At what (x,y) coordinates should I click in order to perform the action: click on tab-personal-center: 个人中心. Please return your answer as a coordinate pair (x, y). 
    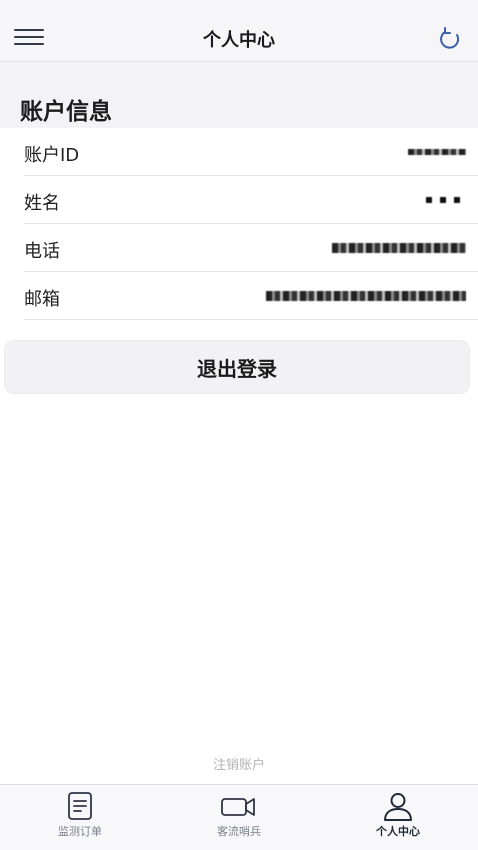
    Looking at the image, I should click on (398, 817).